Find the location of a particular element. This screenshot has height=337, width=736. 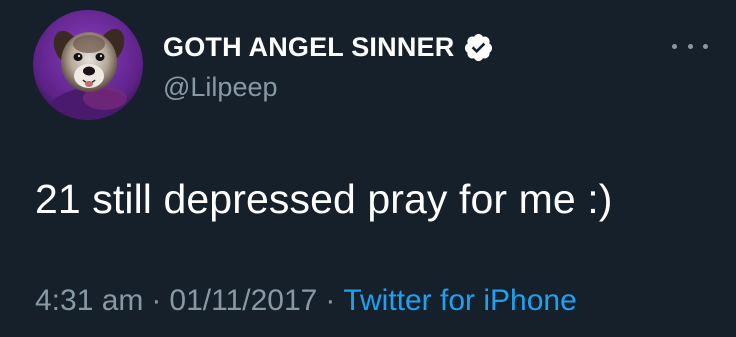

verified-badge-icon is located at coordinates (478, 47).